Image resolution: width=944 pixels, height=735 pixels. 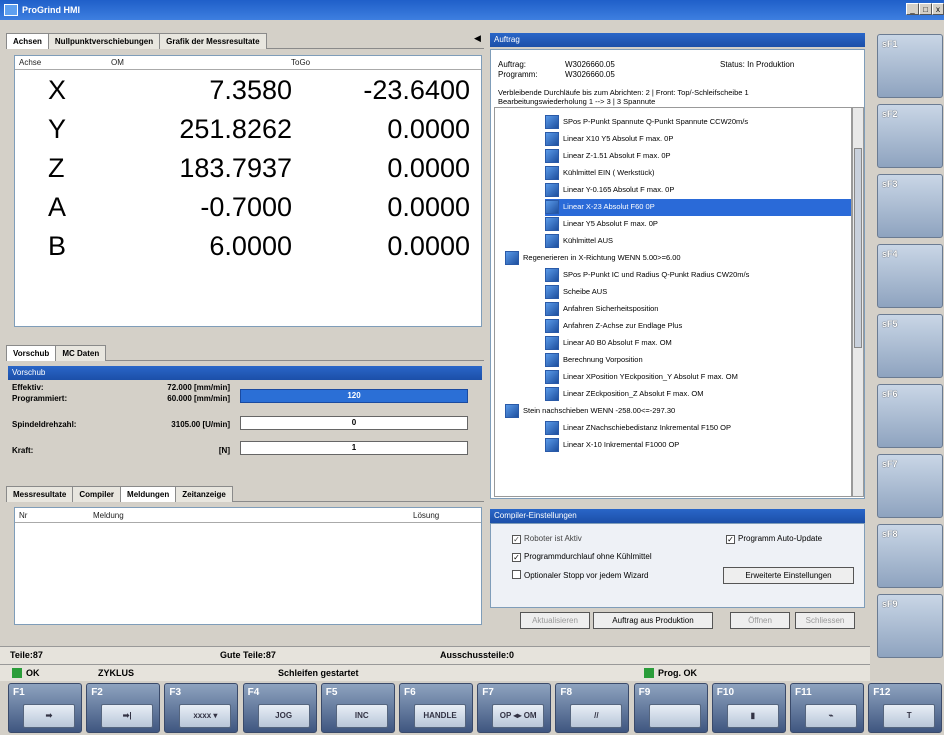 I want to click on maximize-button: □, so click(x=925, y=9).